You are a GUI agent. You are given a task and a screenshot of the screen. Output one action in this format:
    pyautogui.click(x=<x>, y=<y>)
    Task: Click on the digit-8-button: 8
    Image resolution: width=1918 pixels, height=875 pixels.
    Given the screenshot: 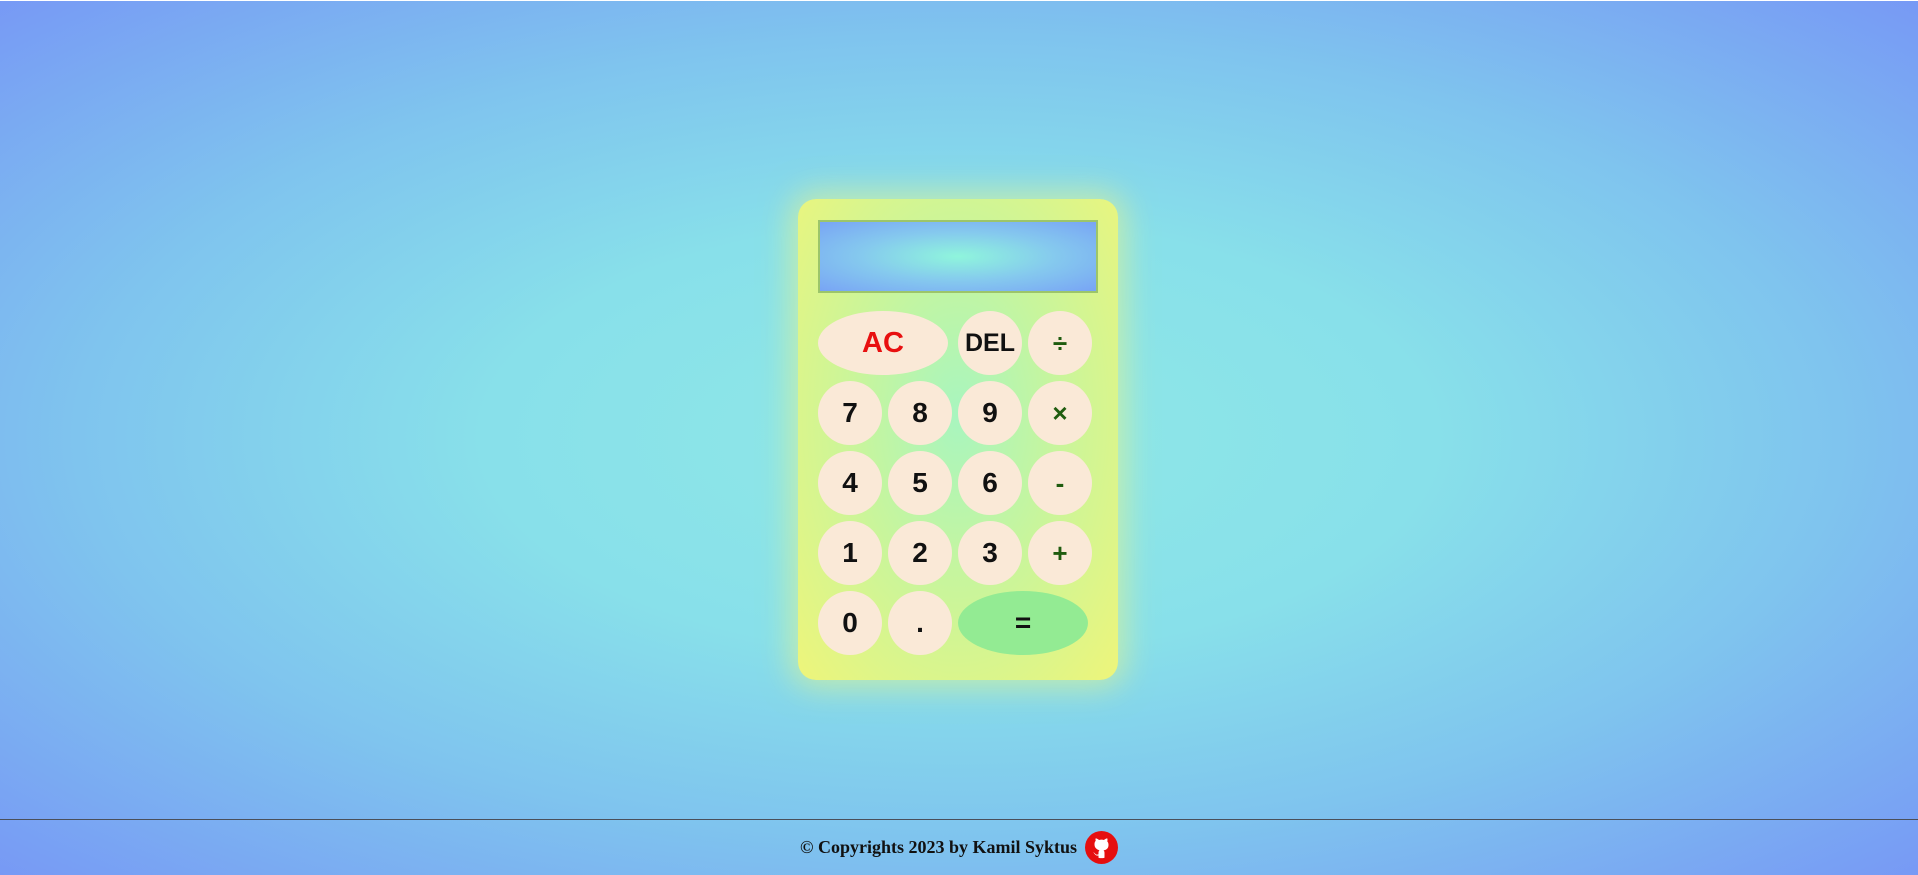 What is the action you would take?
    pyautogui.click(x=920, y=413)
    